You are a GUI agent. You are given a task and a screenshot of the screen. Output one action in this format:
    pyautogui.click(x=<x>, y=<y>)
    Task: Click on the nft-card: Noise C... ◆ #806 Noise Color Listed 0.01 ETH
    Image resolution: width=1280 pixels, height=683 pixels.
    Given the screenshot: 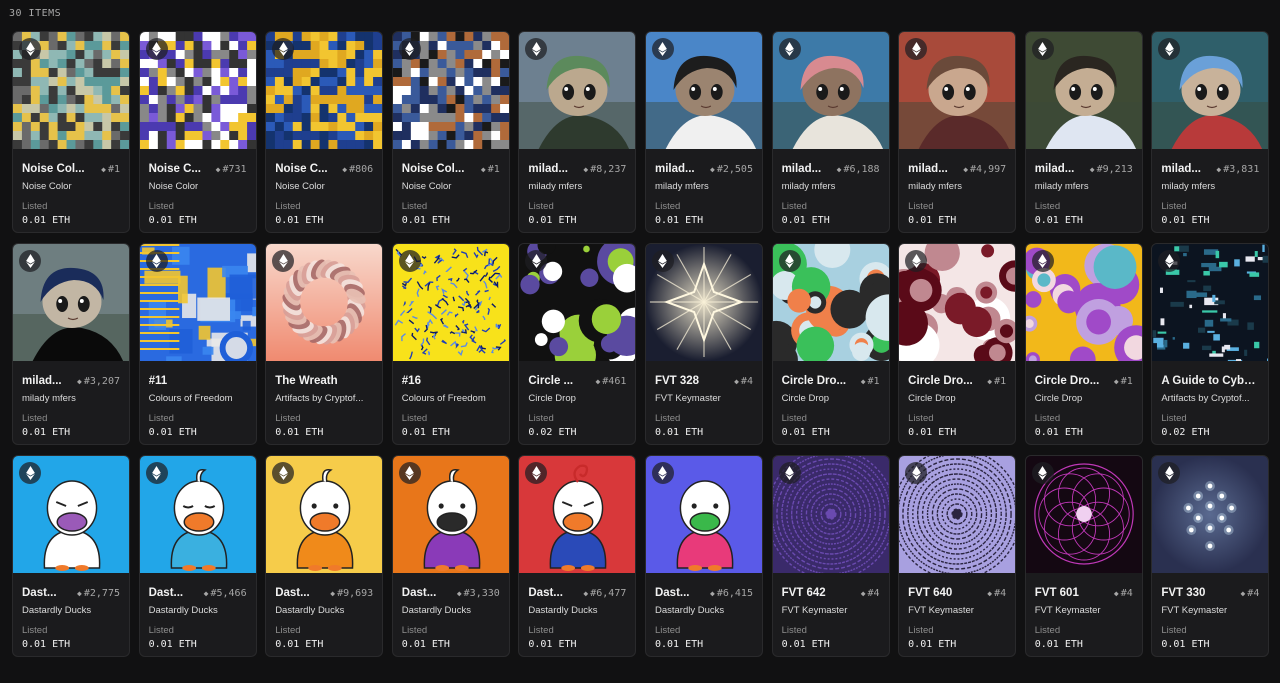 What is the action you would take?
    pyautogui.click(x=324, y=132)
    